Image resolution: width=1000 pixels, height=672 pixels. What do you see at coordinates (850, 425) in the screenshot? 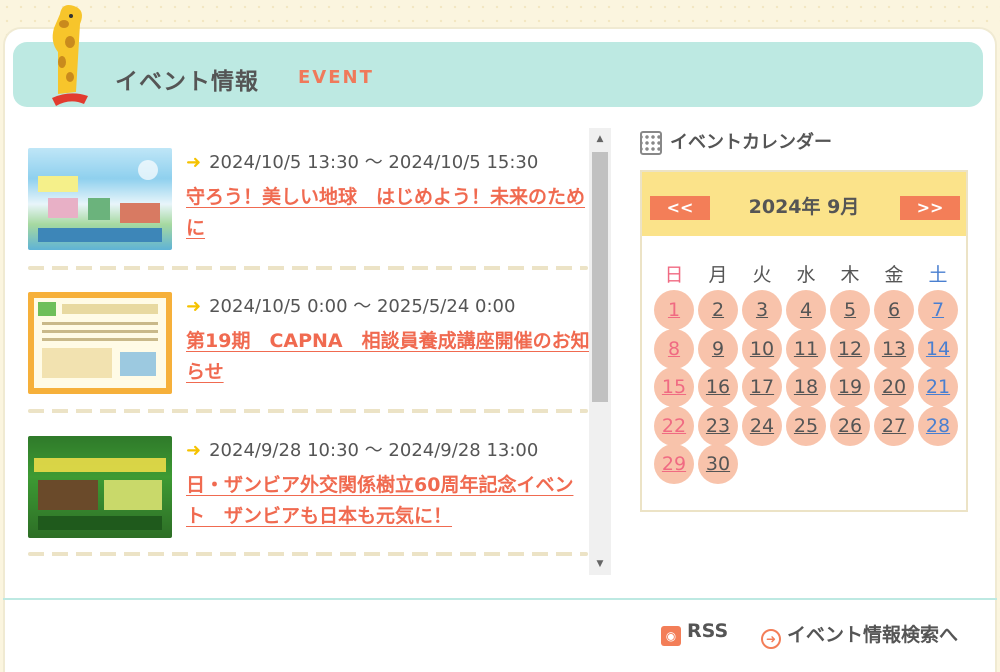
I see `calendar-day: 26` at bounding box center [850, 425].